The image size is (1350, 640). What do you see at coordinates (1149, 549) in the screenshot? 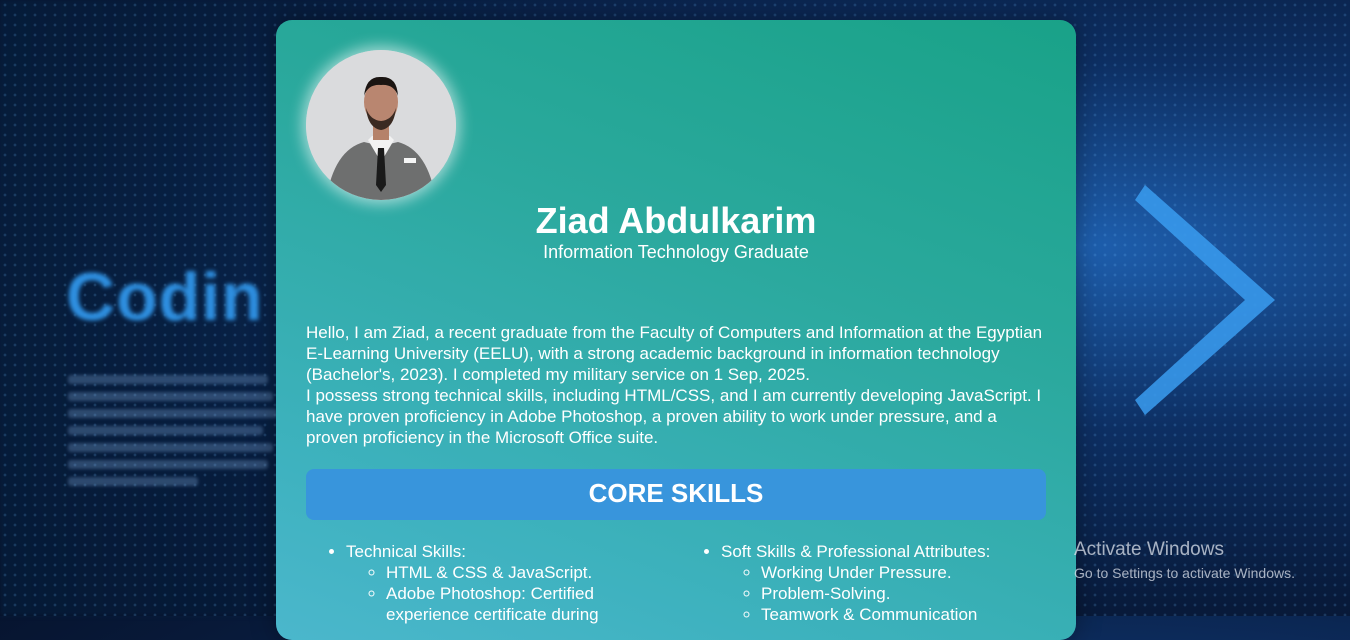
I see `watermark-title: Activate Windows` at bounding box center [1149, 549].